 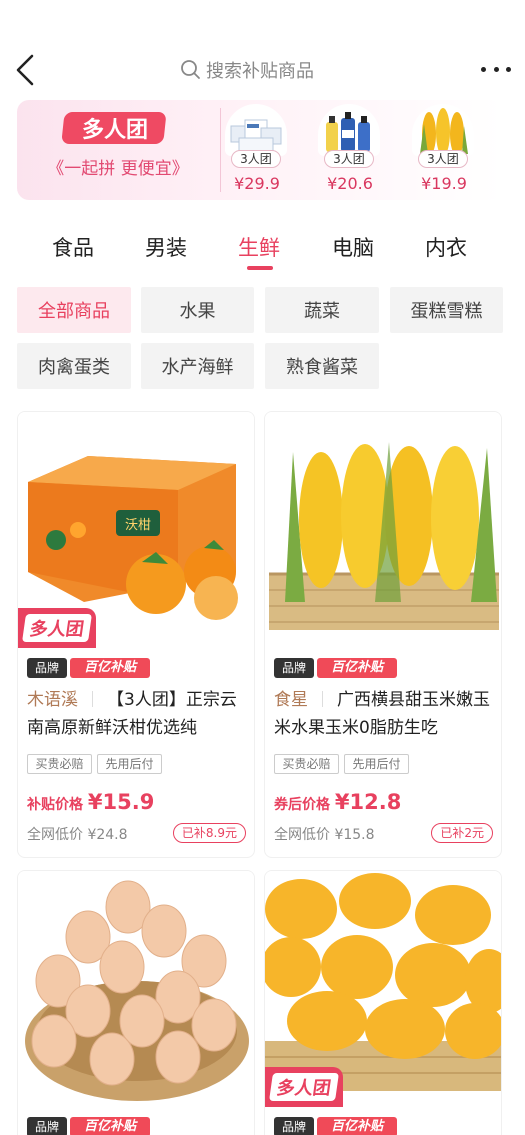 I want to click on product-card: 品牌 百亿补贴, so click(x=136, y=1002).